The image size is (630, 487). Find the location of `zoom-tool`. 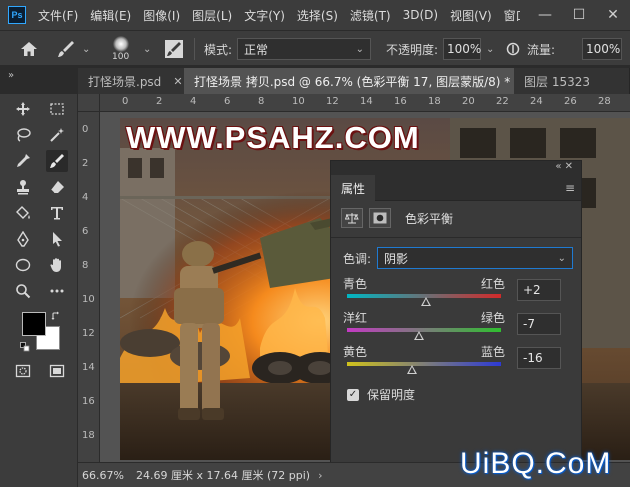

zoom-tool is located at coordinates (23, 291).